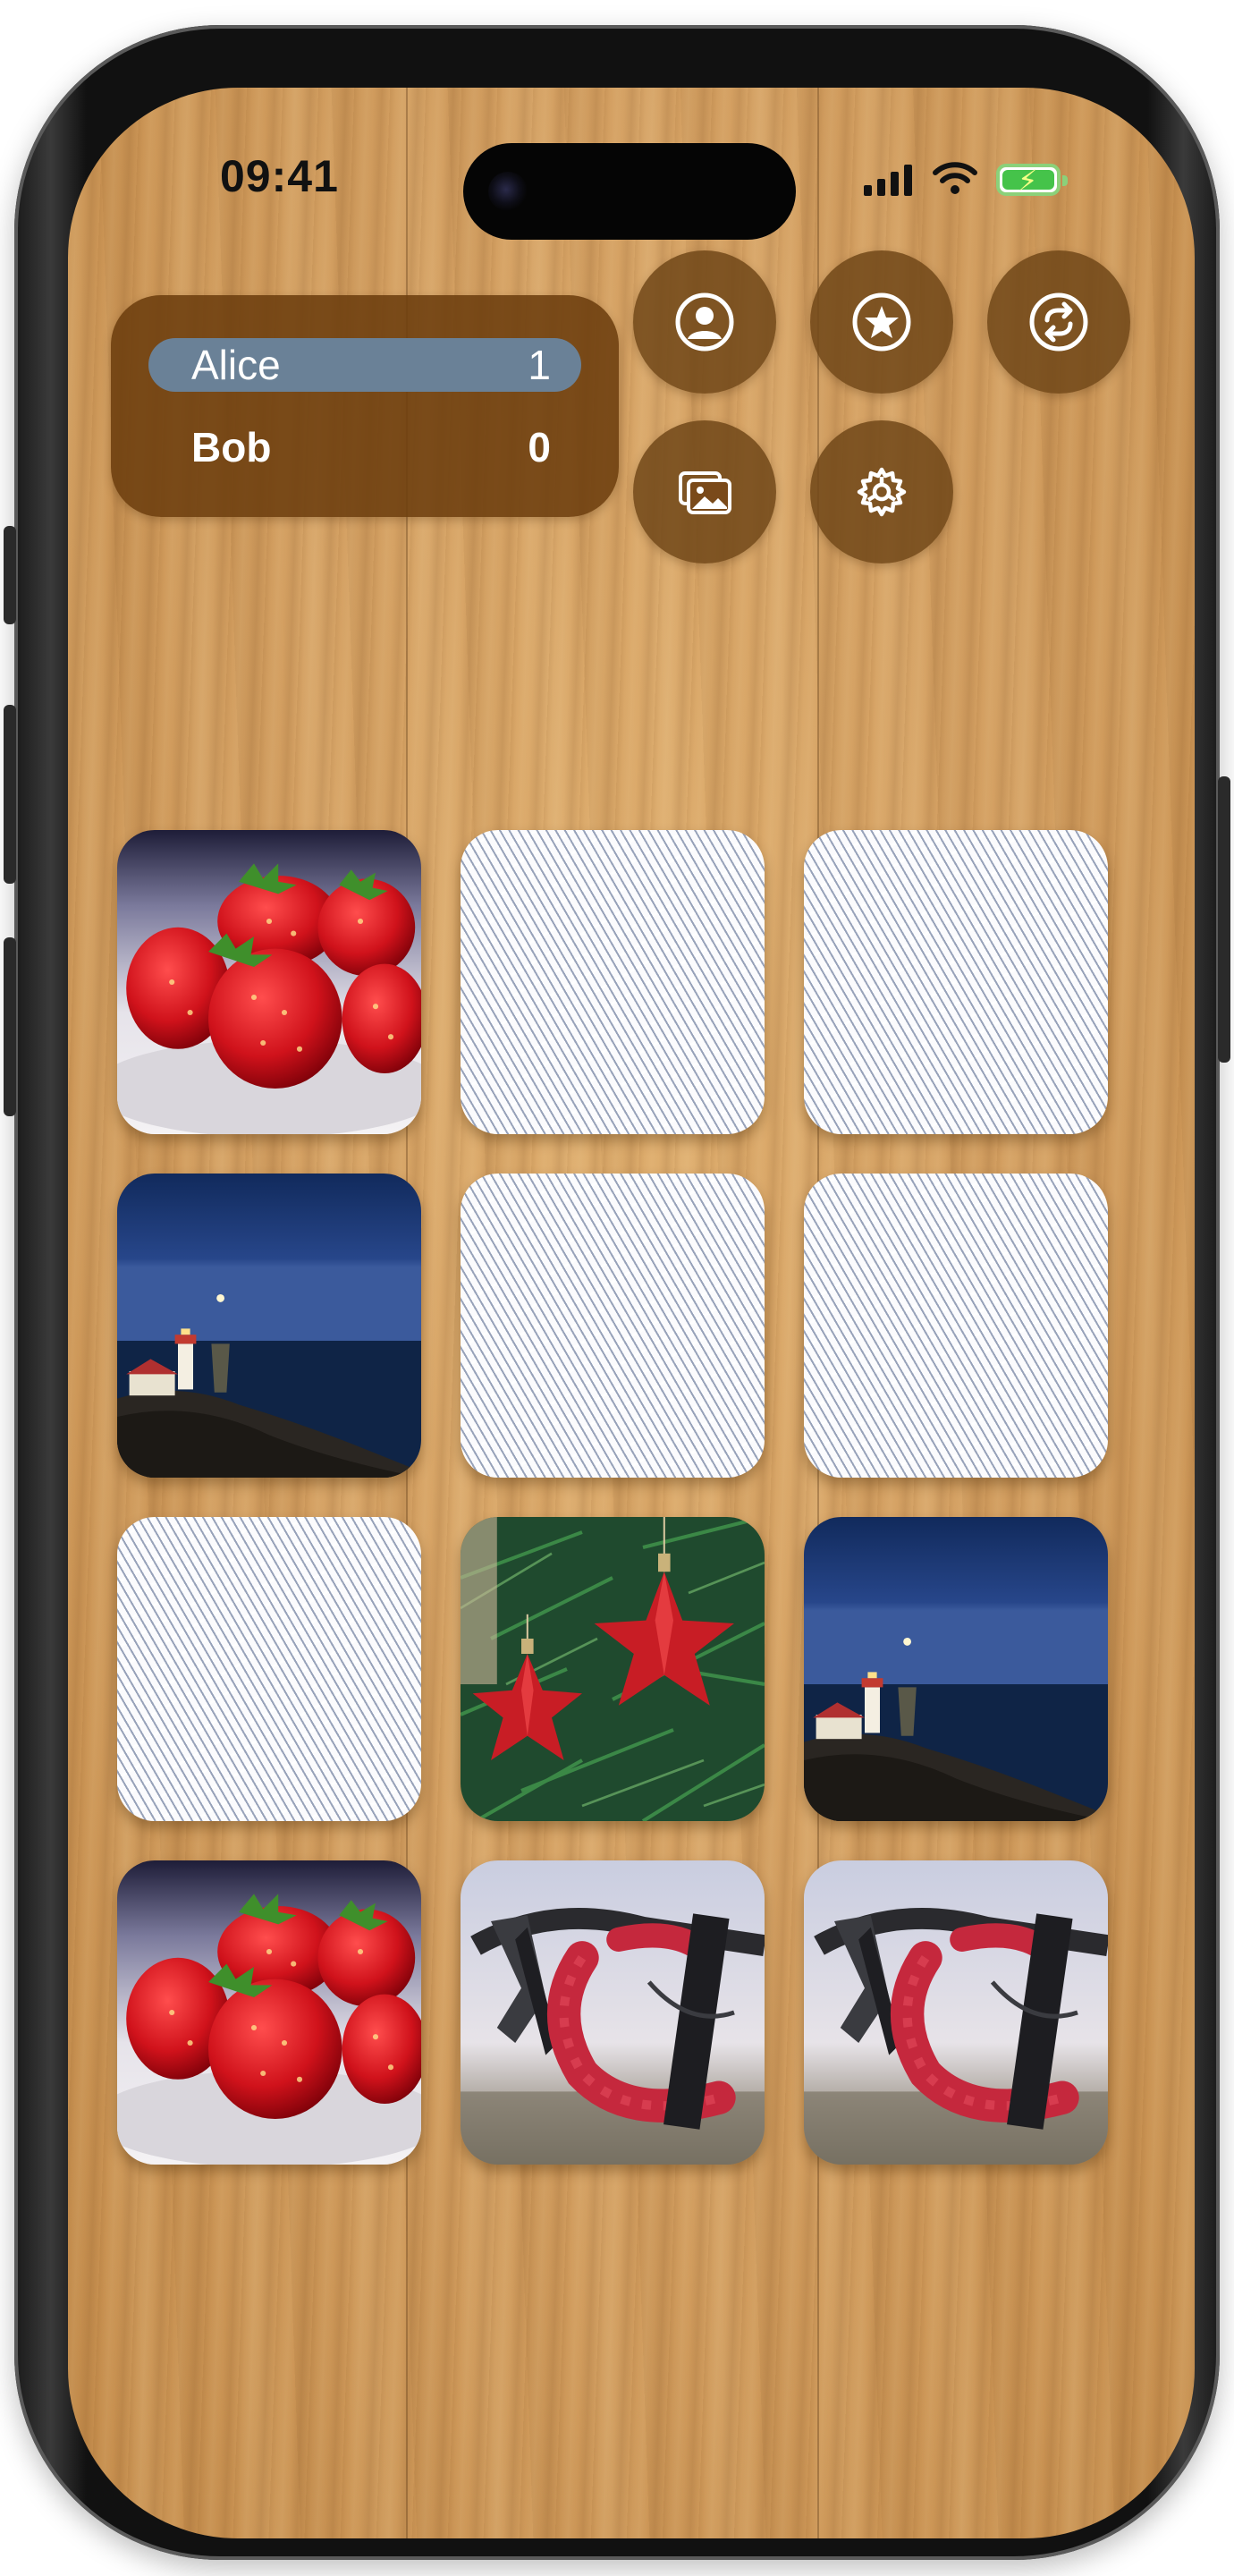 This screenshot has height=2576, width=1234. Describe the element at coordinates (10, 575) in the screenshot. I see `action-button` at that location.